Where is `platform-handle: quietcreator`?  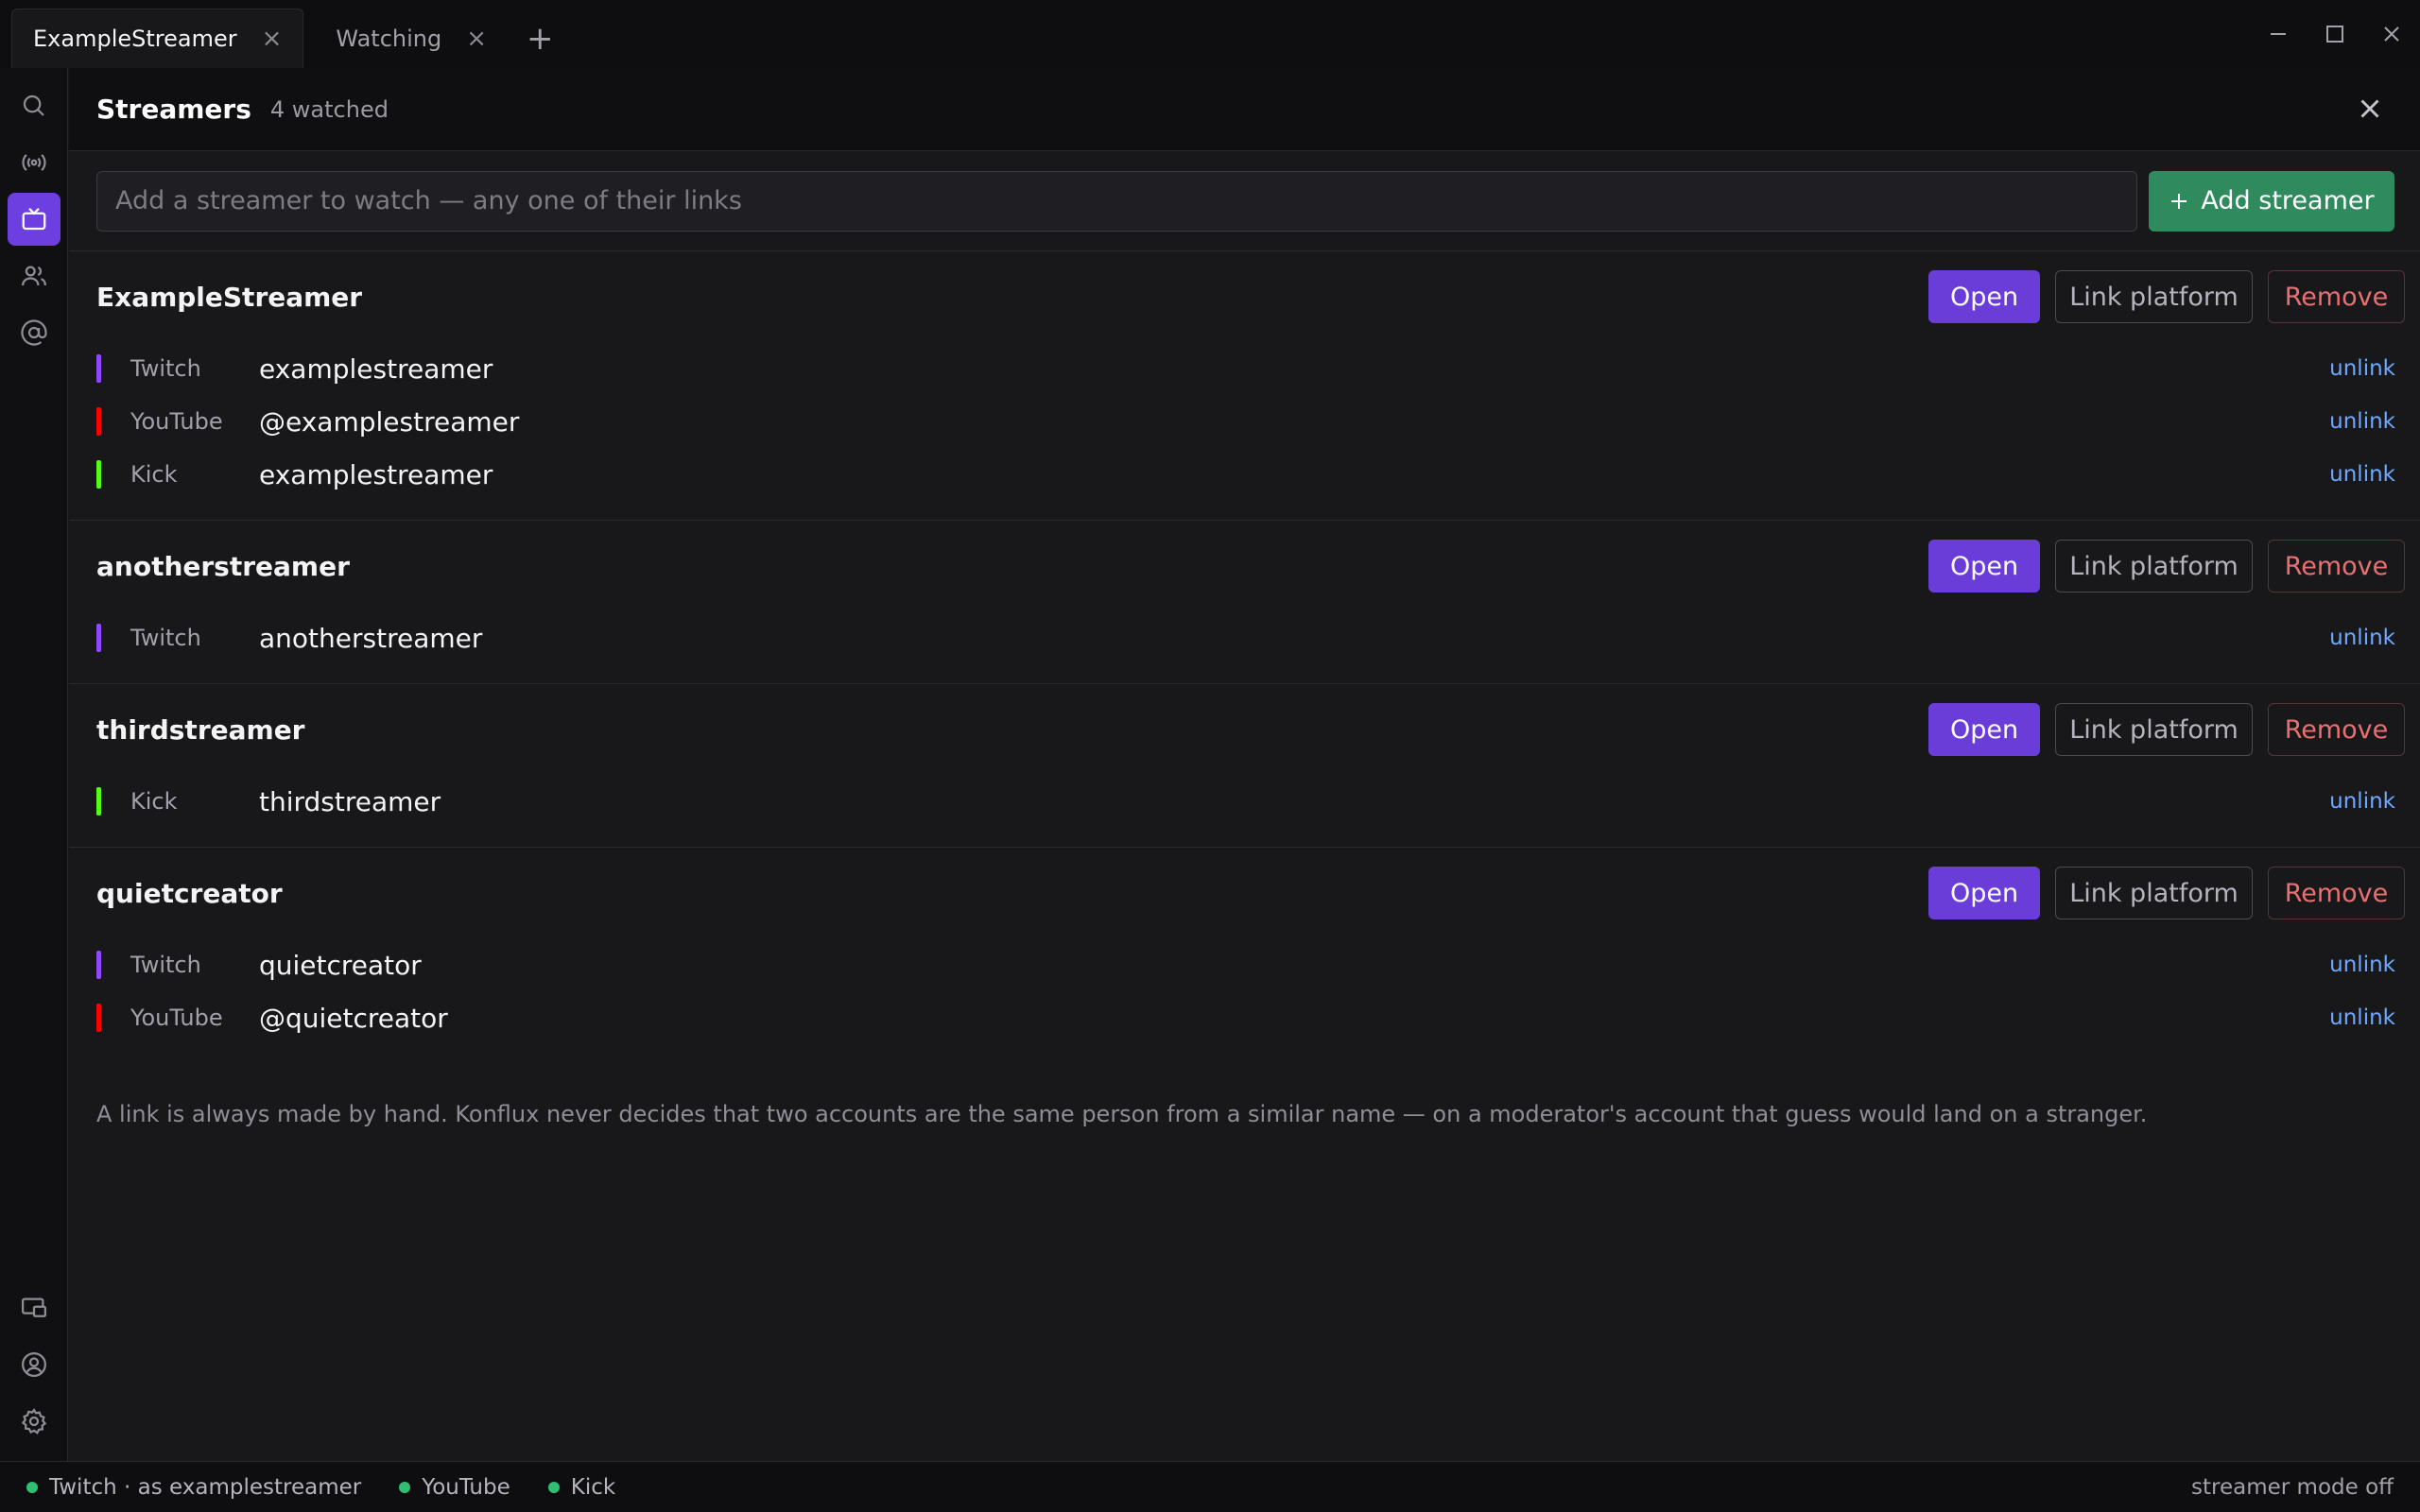 platform-handle: quietcreator is located at coordinates (341, 965).